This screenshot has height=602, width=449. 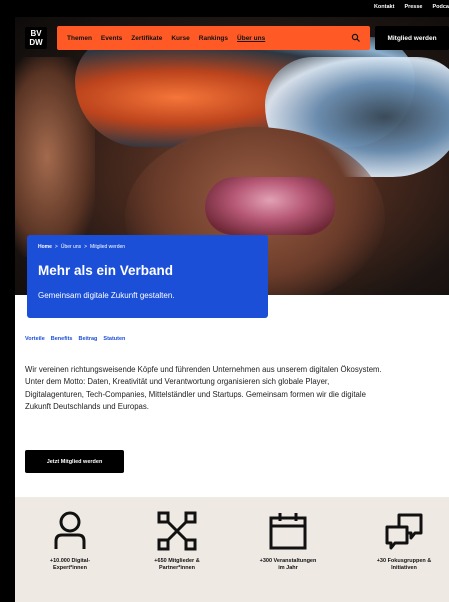 What do you see at coordinates (70, 564) in the screenshot?
I see `stat-label: +10.000 Digital- Expert*innen` at bounding box center [70, 564].